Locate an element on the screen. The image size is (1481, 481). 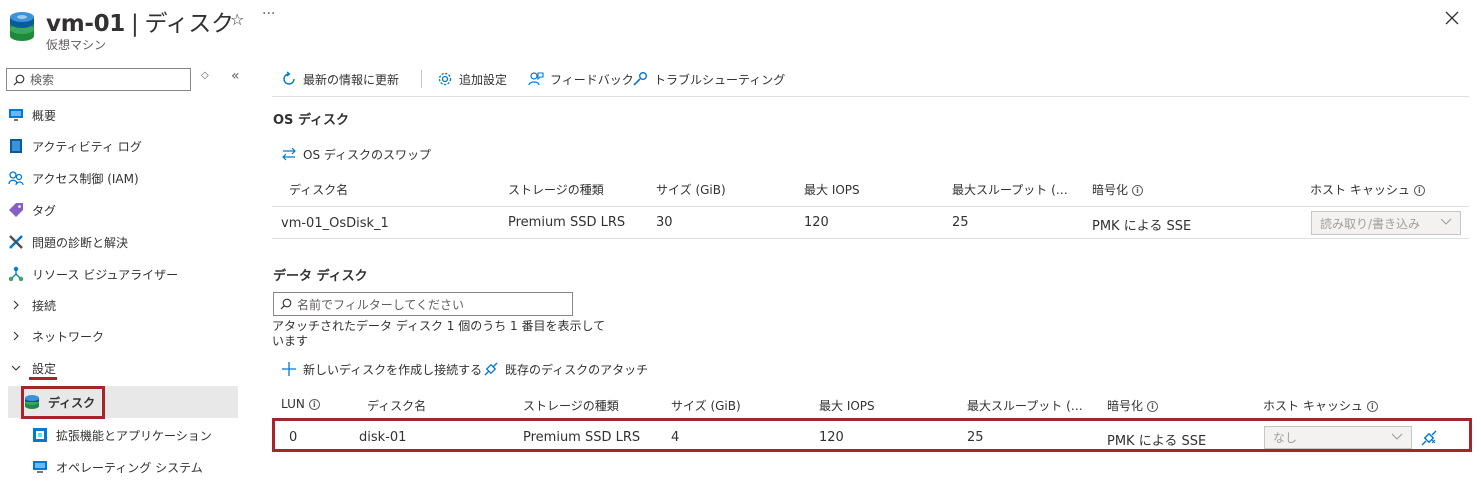
os-disk-section-title: OS ディスク is located at coordinates (311, 120).